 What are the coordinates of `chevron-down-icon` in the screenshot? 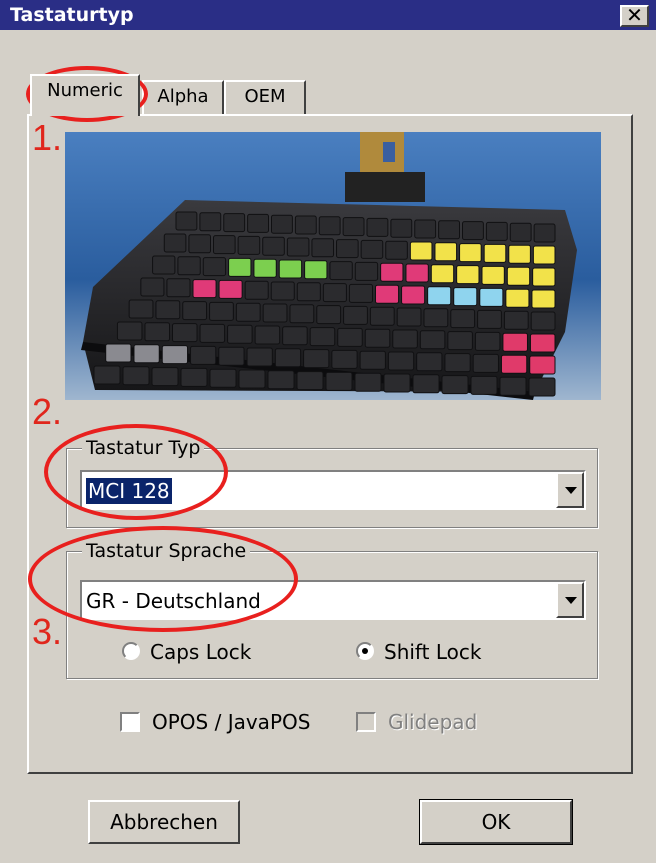 It's located at (571, 490).